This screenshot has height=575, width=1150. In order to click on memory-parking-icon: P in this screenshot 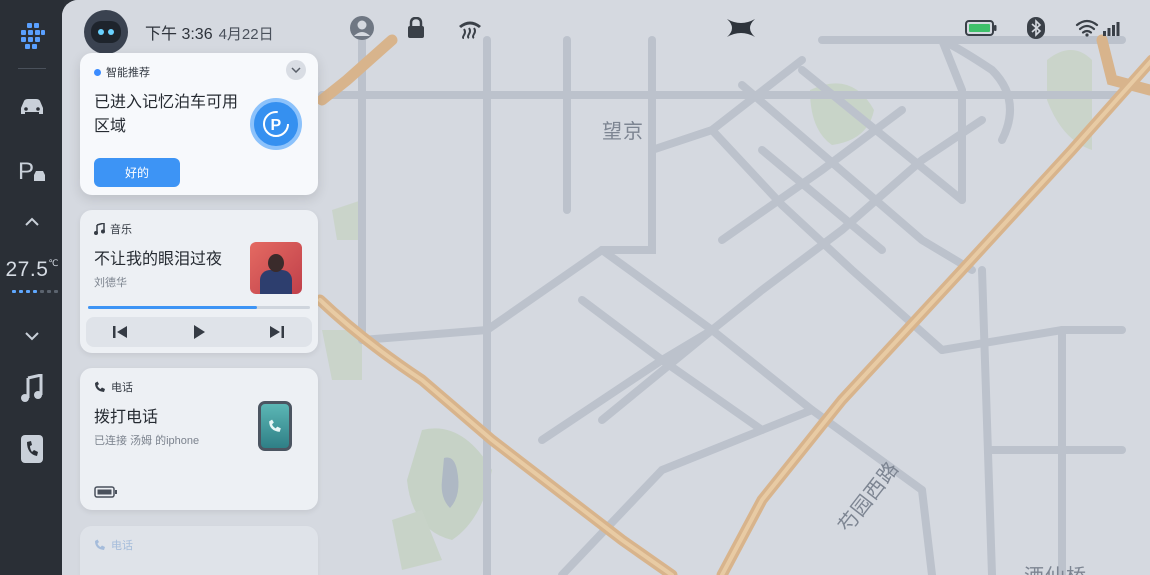, I will do `click(276, 124)`.